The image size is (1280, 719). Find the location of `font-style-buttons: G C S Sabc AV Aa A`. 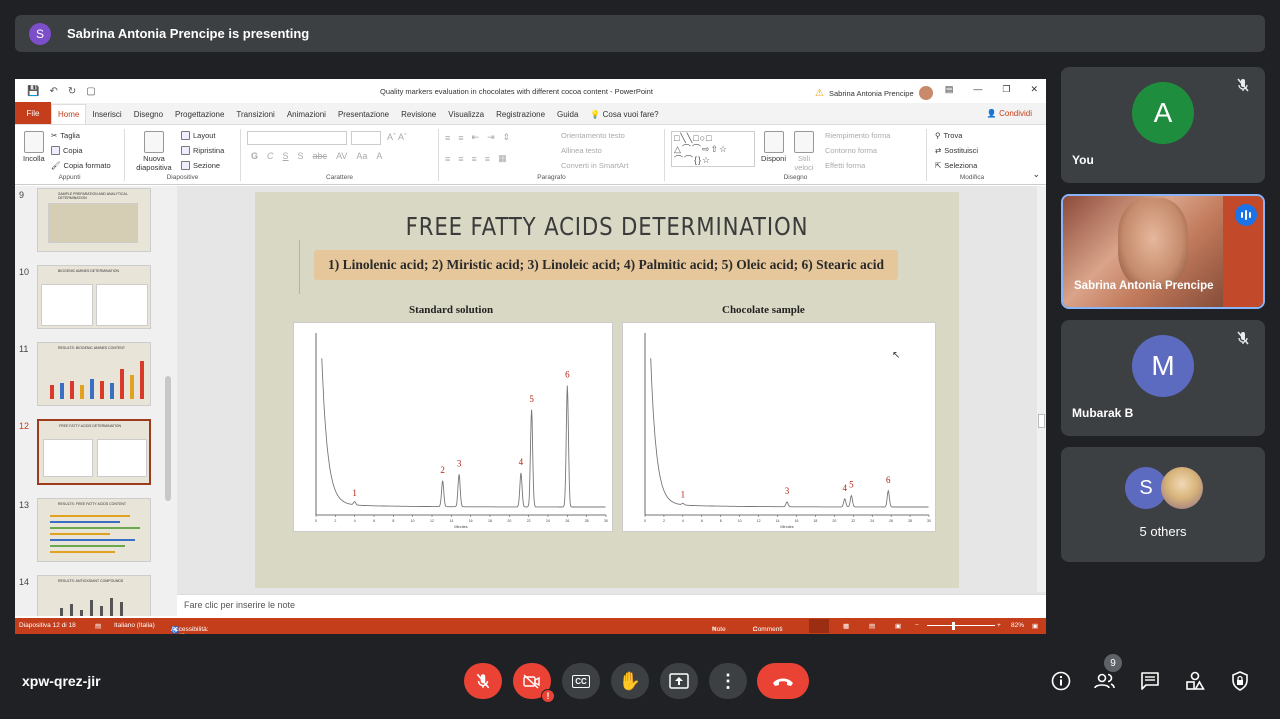

font-style-buttons: G C S Sabc AV Aa A is located at coordinates (316, 156).